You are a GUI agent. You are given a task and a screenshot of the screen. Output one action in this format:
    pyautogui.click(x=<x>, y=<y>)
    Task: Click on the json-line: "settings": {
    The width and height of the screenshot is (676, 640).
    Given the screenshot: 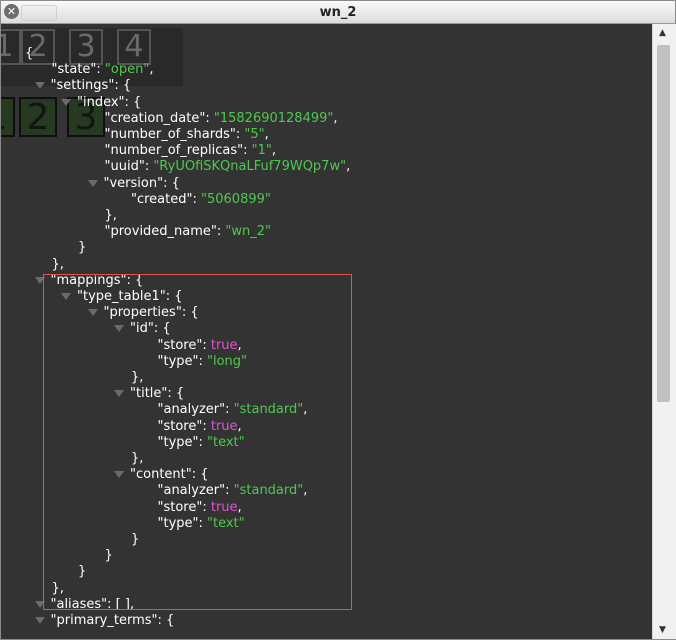 What is the action you would take?
    pyautogui.click(x=83, y=86)
    